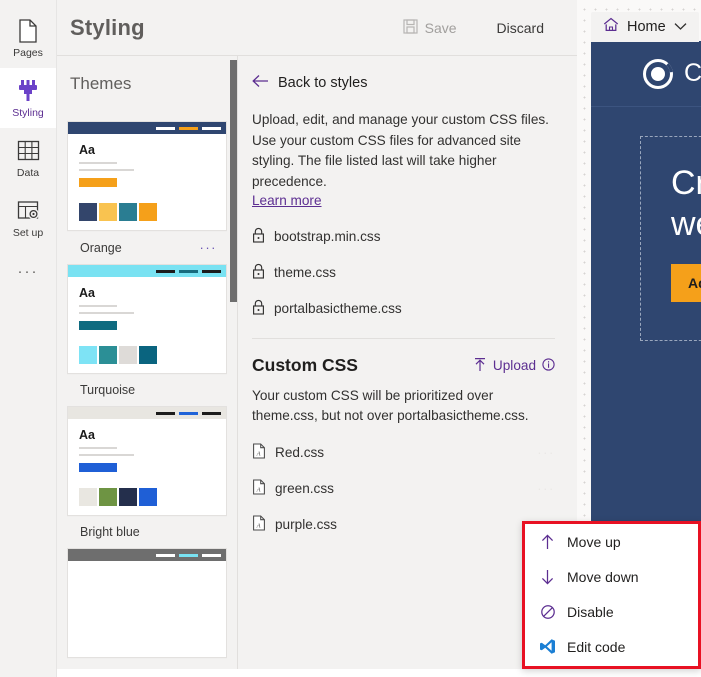 This screenshot has height=677, width=701. I want to click on learn-more-link: Learn more, so click(287, 200).